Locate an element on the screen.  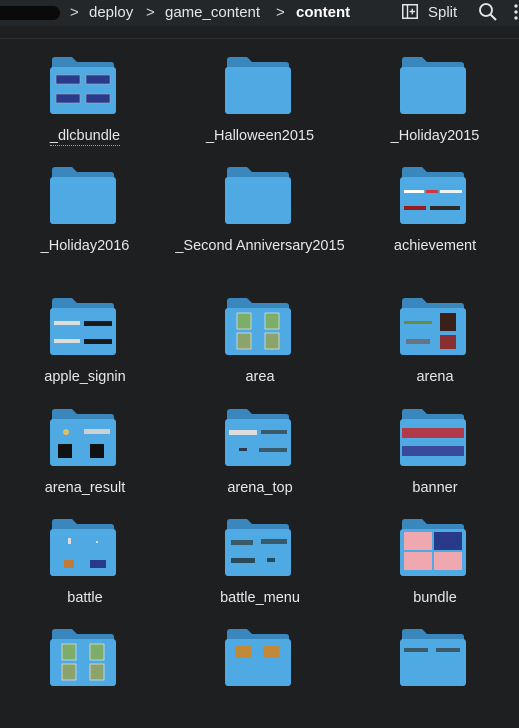
title-bar: > deploy > game_content > content Split is located at coordinates (259, 13).